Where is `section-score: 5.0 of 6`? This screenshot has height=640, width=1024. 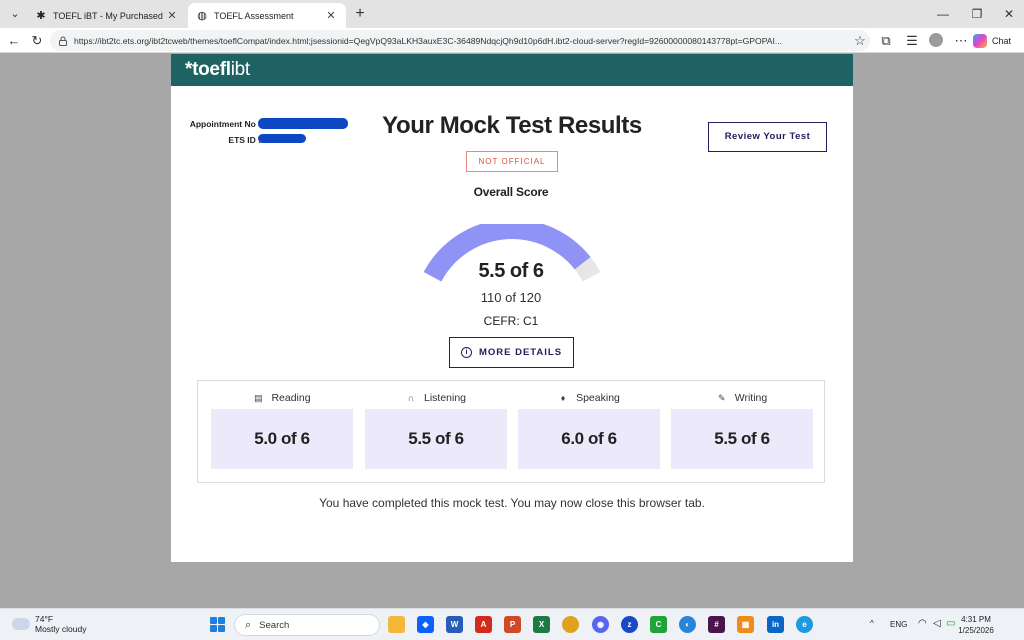 section-score: 5.0 of 6 is located at coordinates (282, 439).